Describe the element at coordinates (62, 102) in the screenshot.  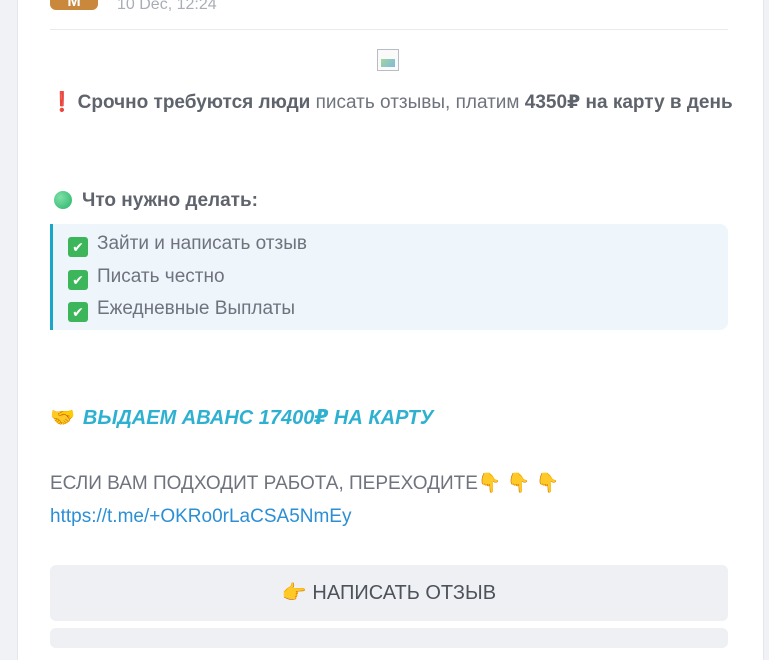
I see `exclamation-icon: ❗` at that location.